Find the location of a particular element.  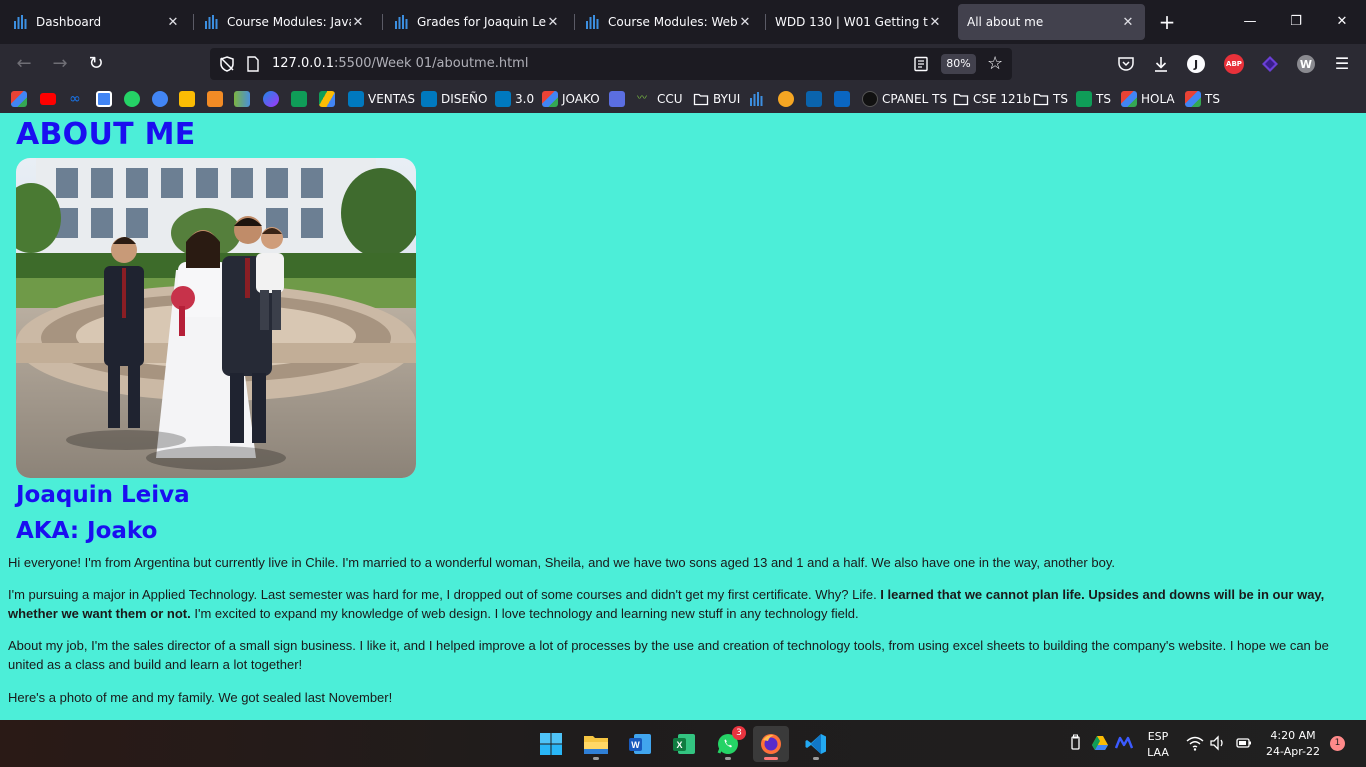

pocket-icon is located at coordinates (1126, 64).